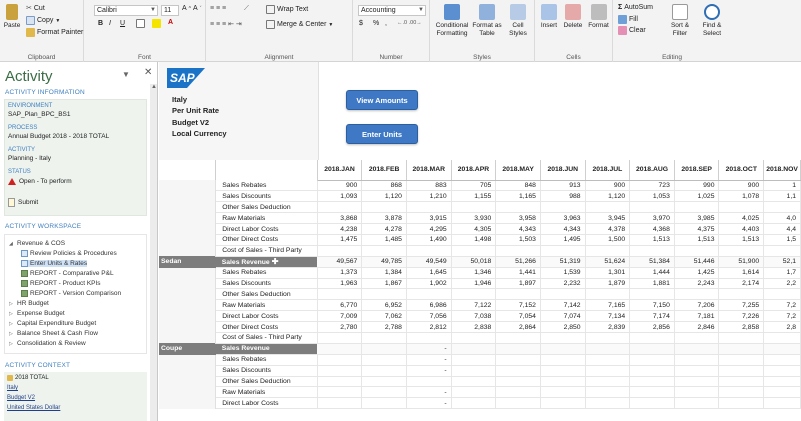 Image resolution: width=801 pixels, height=421 pixels. What do you see at coordinates (299, 24) in the screenshot?
I see `merge-center-button: Merge & Center ▼` at bounding box center [299, 24].